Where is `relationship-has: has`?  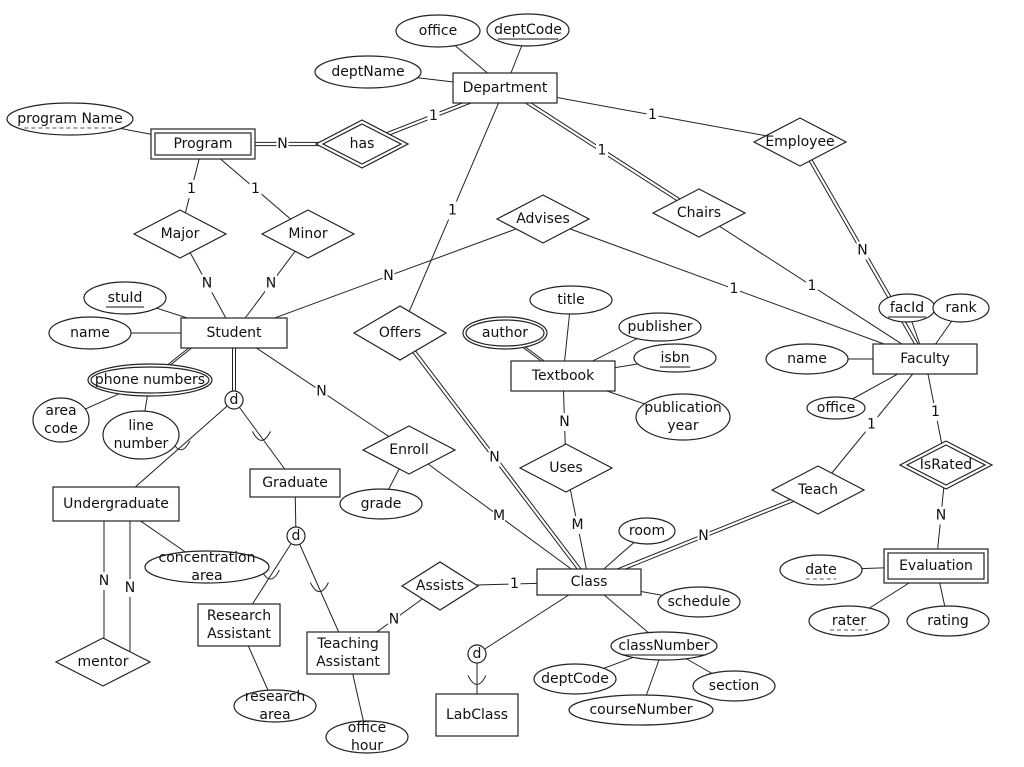
relationship-has: has is located at coordinates (362, 144).